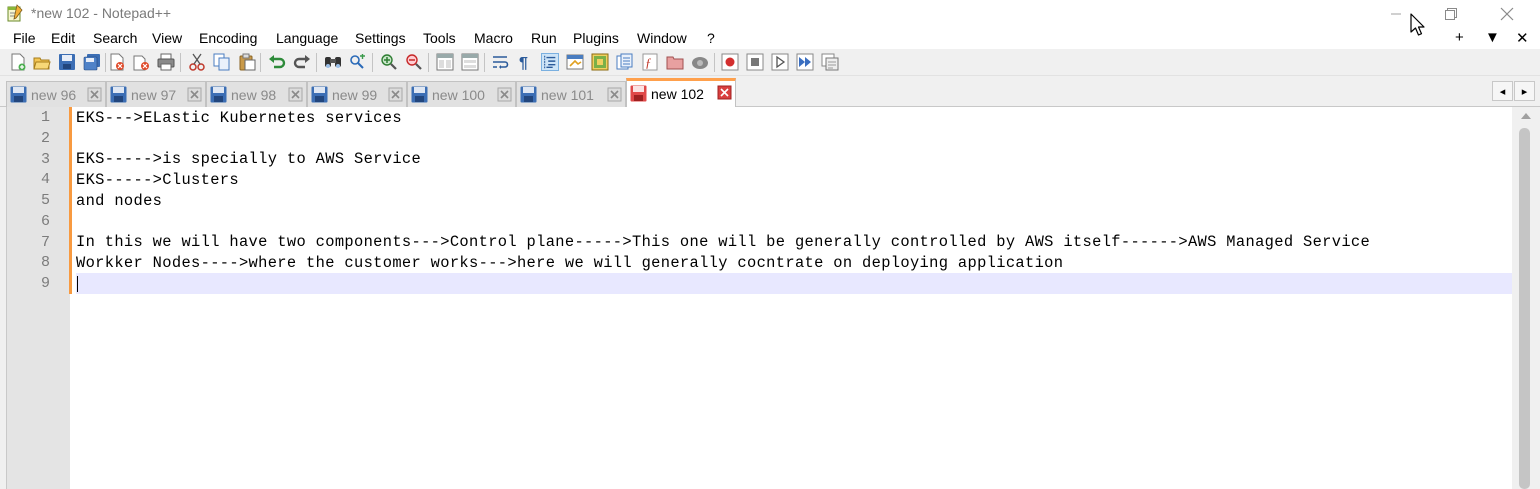 Image resolution: width=1540 pixels, height=489 pixels. I want to click on record-macro-icon, so click(730, 62).